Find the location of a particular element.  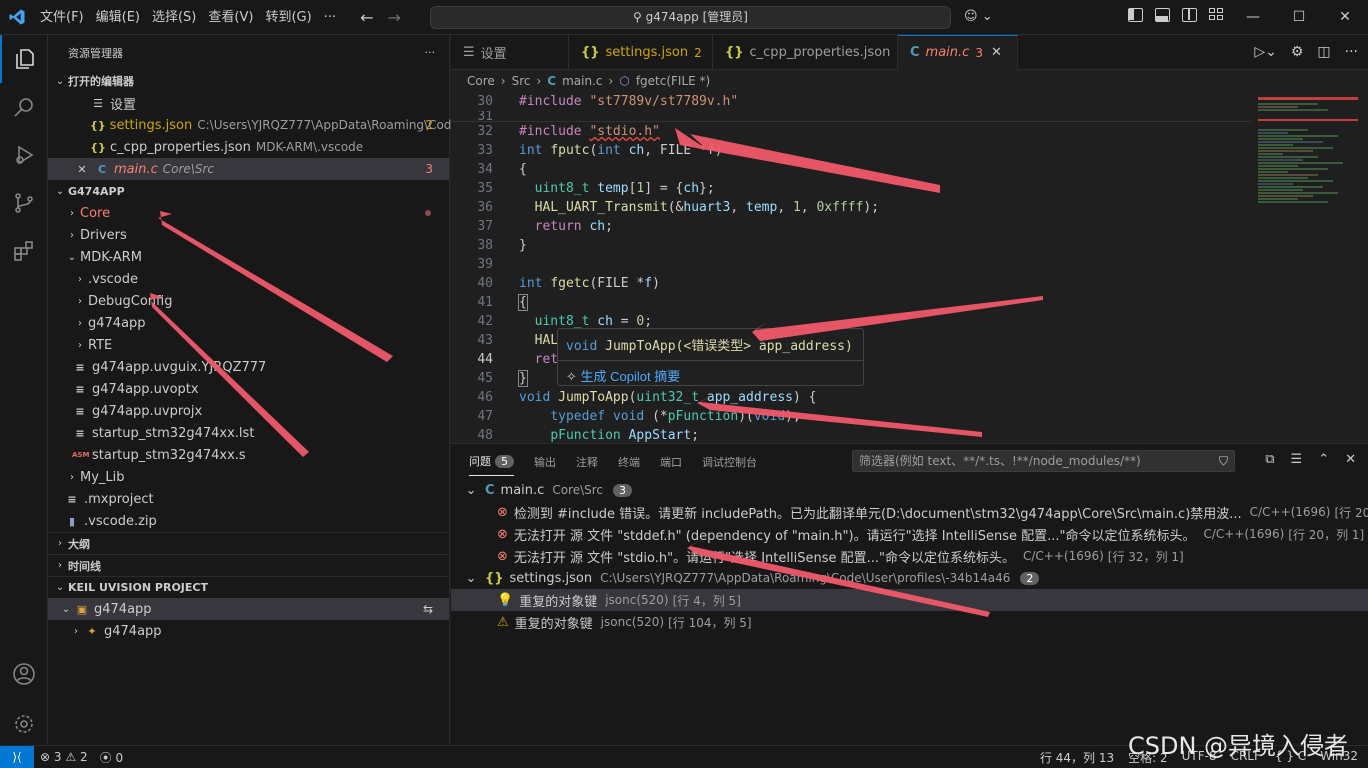

run-debug-icon is located at coordinates (24, 155).